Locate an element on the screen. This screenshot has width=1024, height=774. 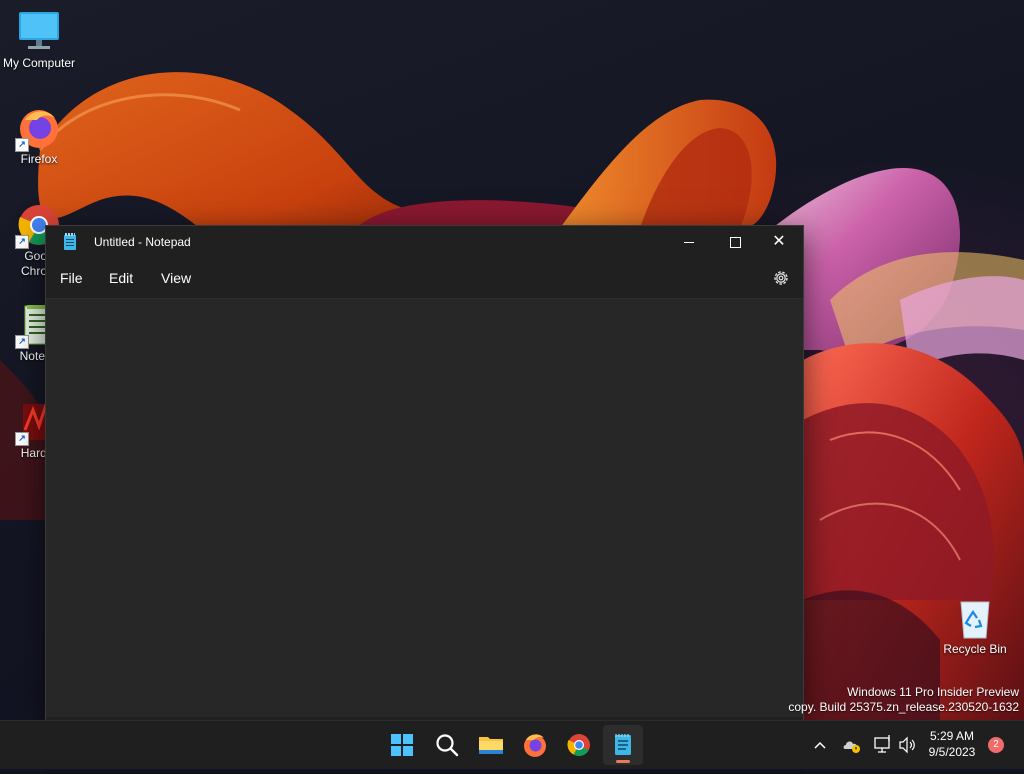
minimize-icon is located at coordinates (689, 243).